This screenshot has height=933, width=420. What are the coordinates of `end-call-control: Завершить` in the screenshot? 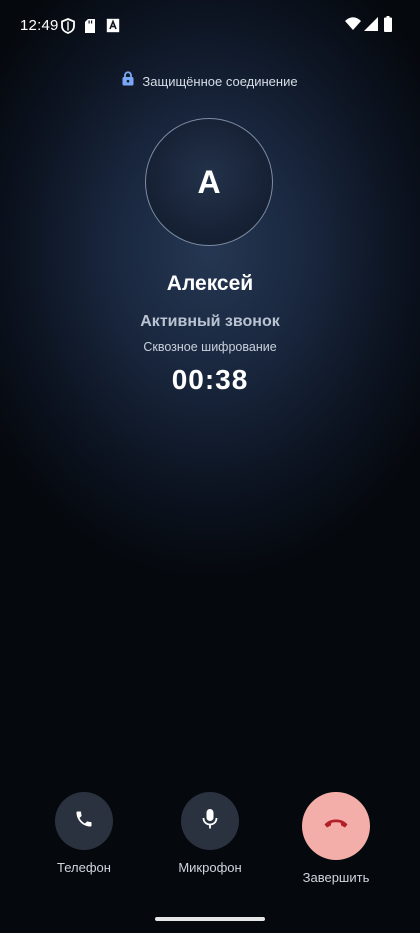 It's located at (336, 838).